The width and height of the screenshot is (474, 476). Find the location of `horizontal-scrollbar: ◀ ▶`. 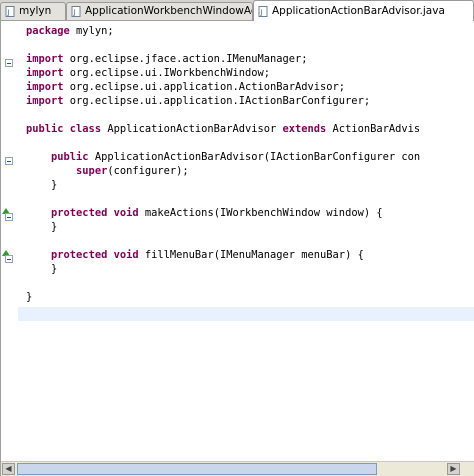

horizontal-scrollbar: ◀ ▶ is located at coordinates (237, 468).